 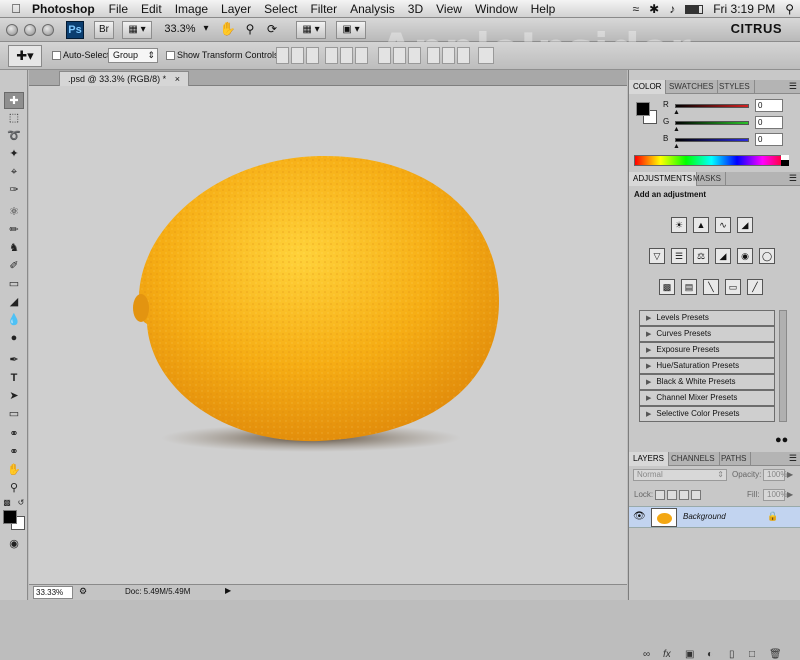 What do you see at coordinates (639, 516) in the screenshot?
I see `visibility-eye-icon: 👁` at bounding box center [639, 516].